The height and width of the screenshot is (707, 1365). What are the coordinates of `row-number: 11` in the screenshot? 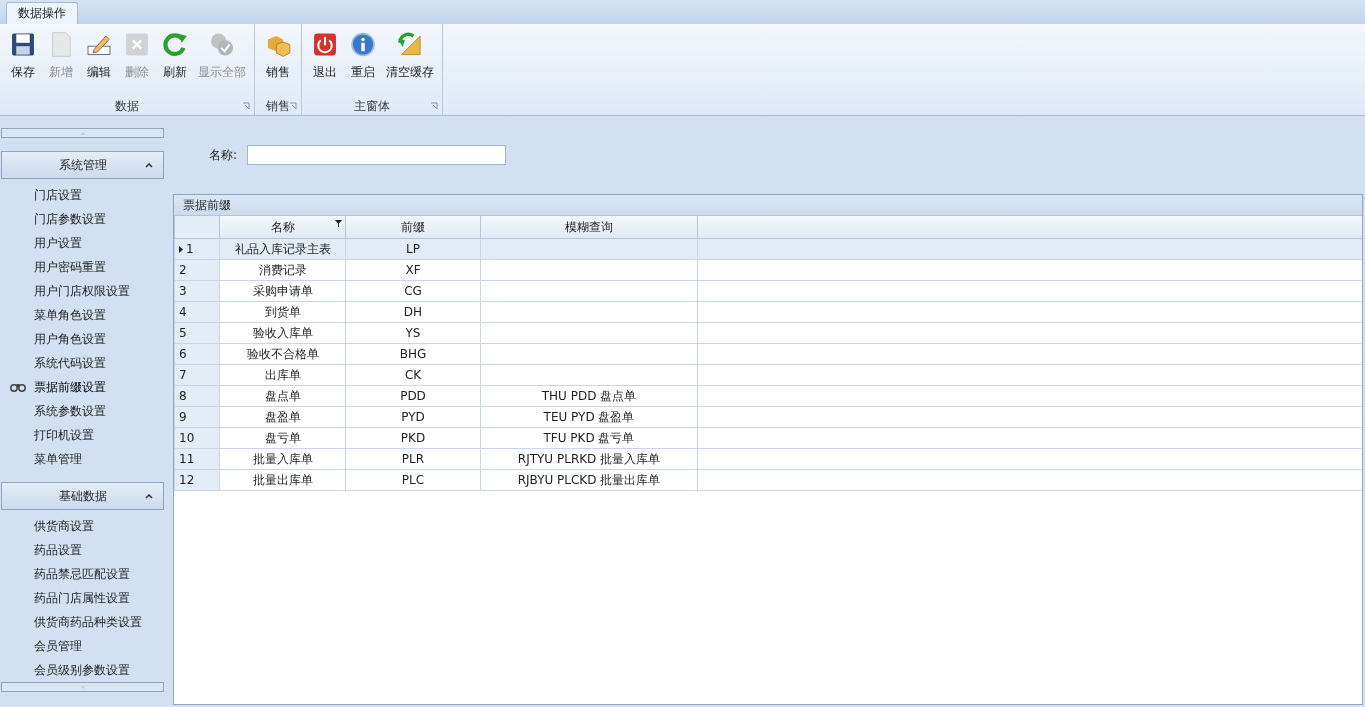 It's located at (187, 459).